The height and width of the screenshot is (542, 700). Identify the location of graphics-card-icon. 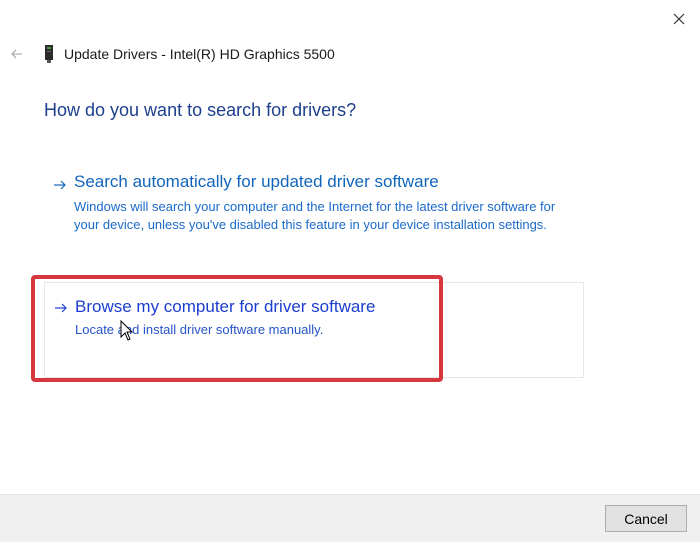
(49, 54).